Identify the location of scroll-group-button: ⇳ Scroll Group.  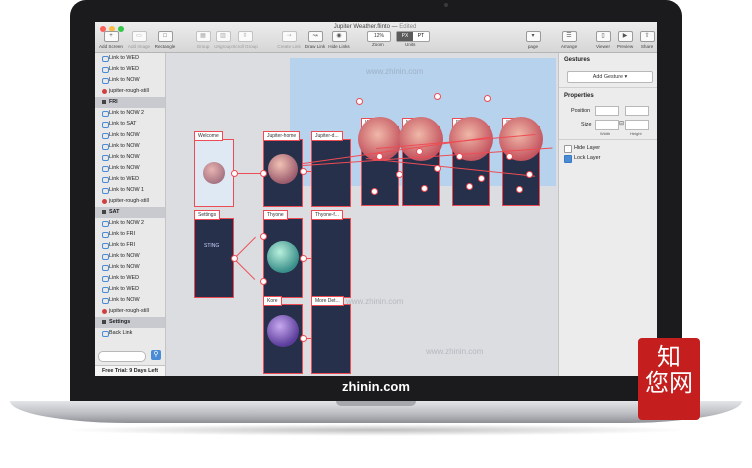
(245, 40).